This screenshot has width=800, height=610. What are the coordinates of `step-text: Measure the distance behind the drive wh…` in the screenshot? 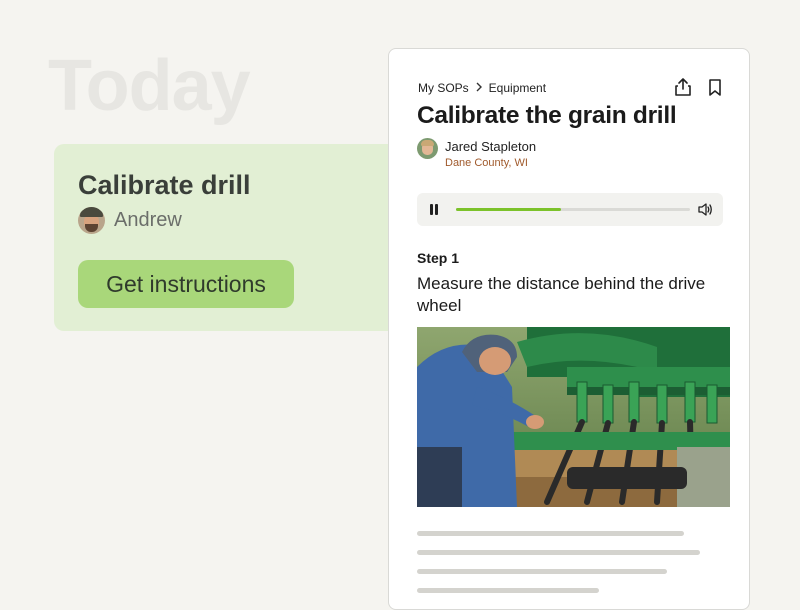 It's located at (561, 294).